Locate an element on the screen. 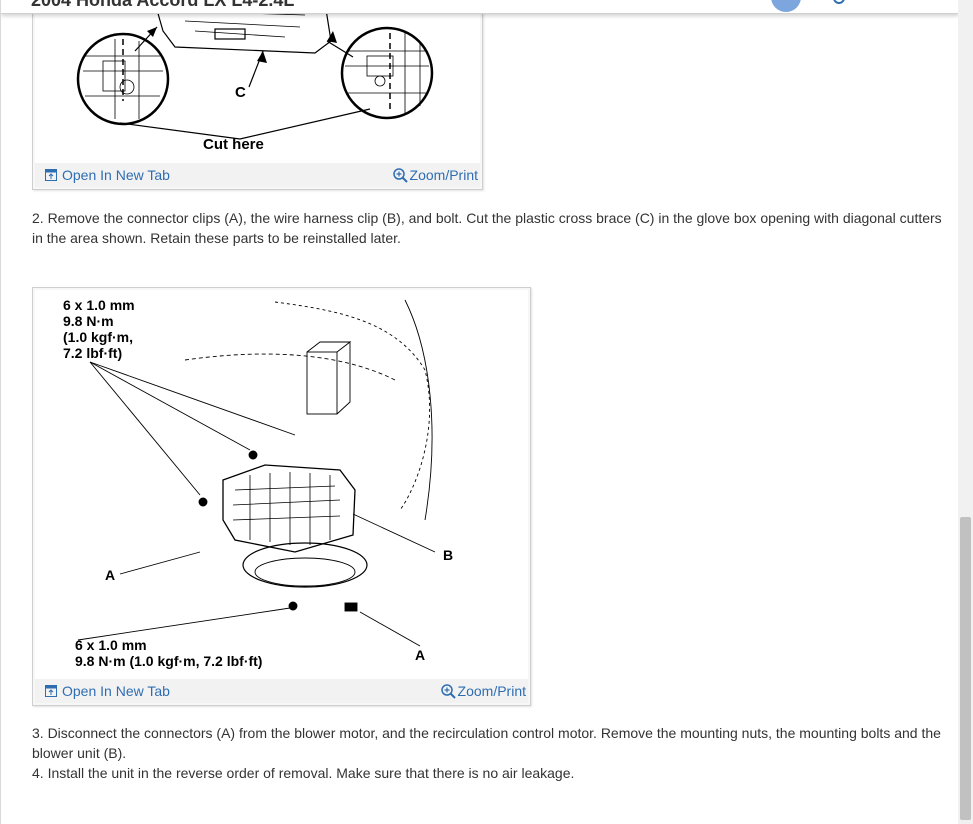 The height and width of the screenshot is (824, 973). user-avatar is located at coordinates (786, 6).